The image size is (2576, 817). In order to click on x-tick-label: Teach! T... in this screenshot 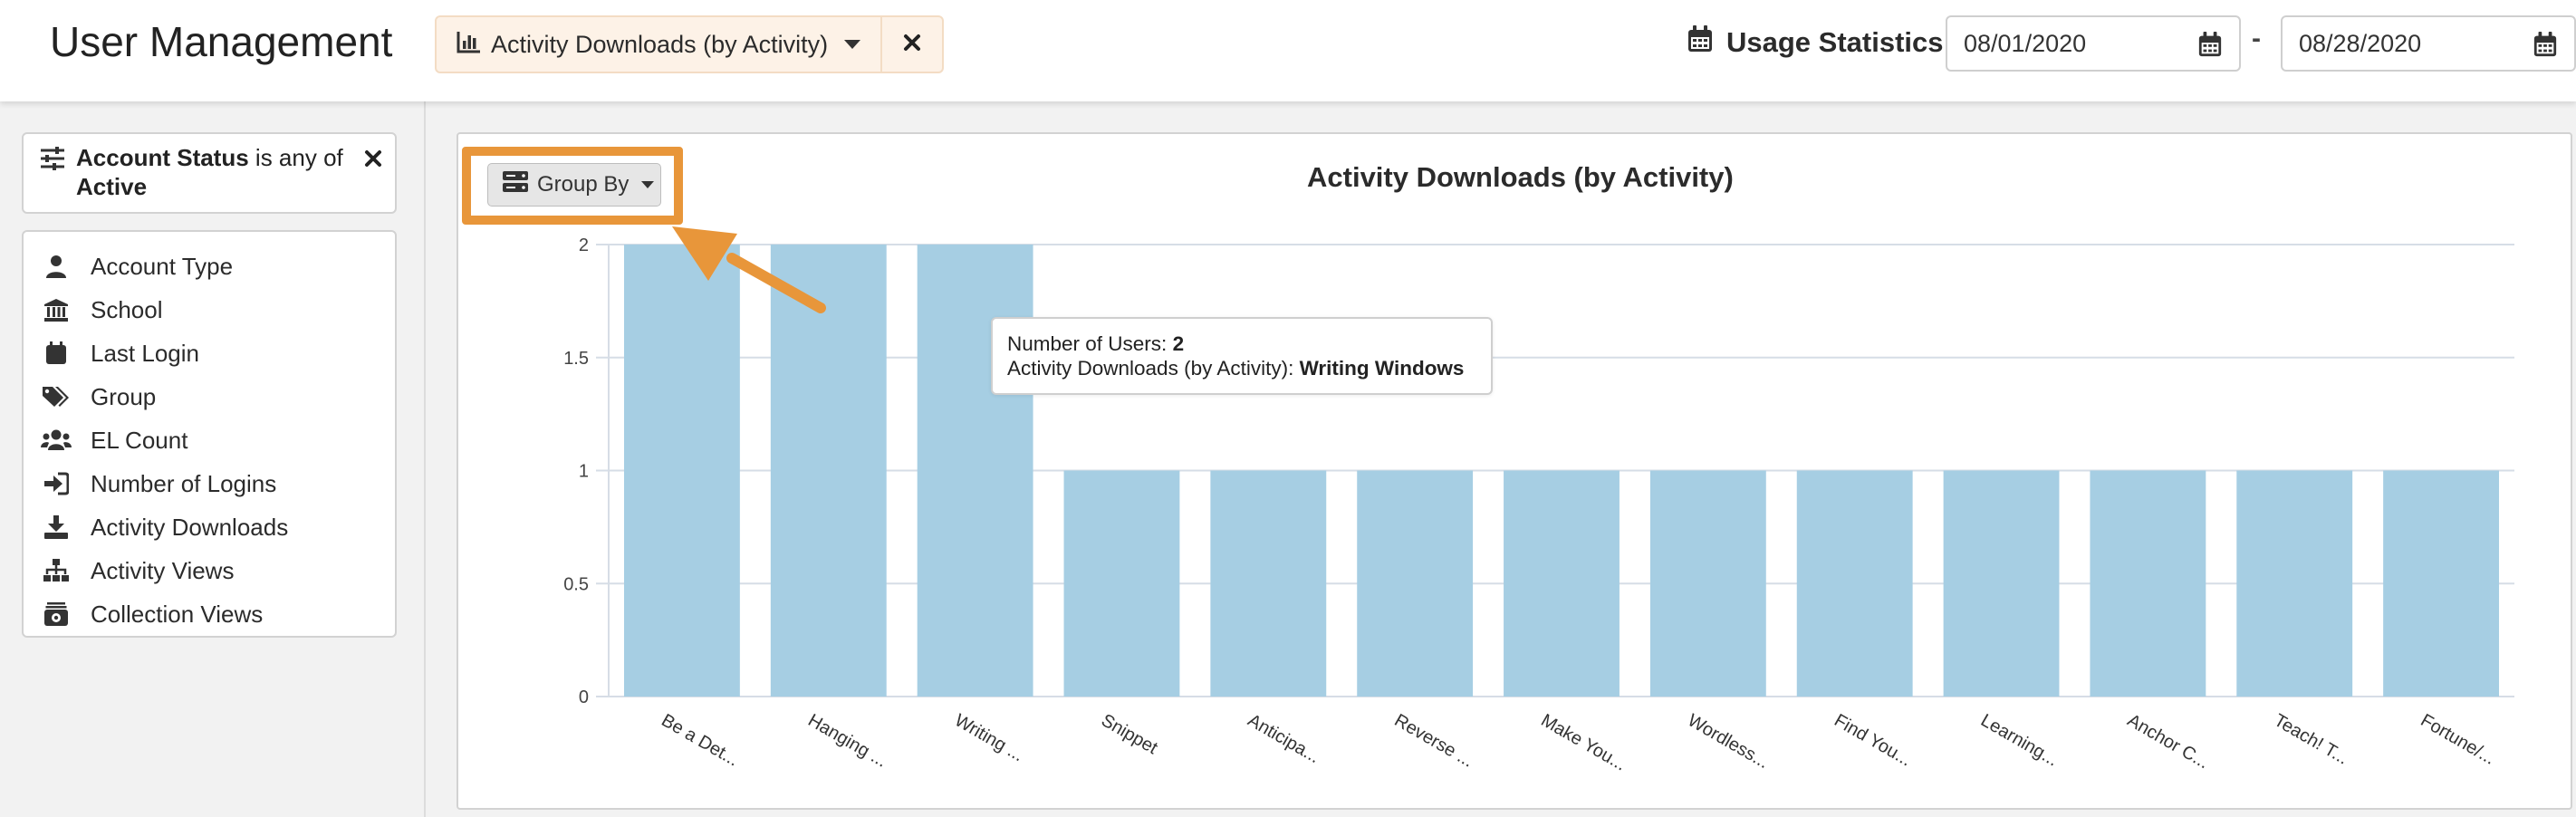, I will do `click(2311, 739)`.